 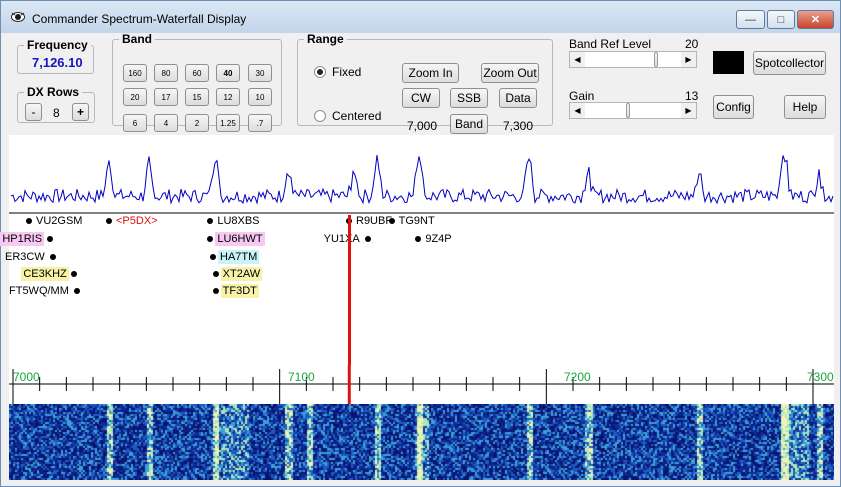 I want to click on frequency-scale: 7000 7100 7200 7300, so click(x=421, y=385).